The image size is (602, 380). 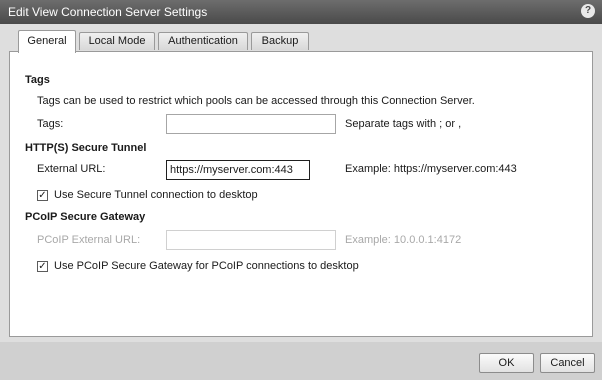 What do you see at coordinates (50, 124) in the screenshot?
I see `tags-label: Tags:` at bounding box center [50, 124].